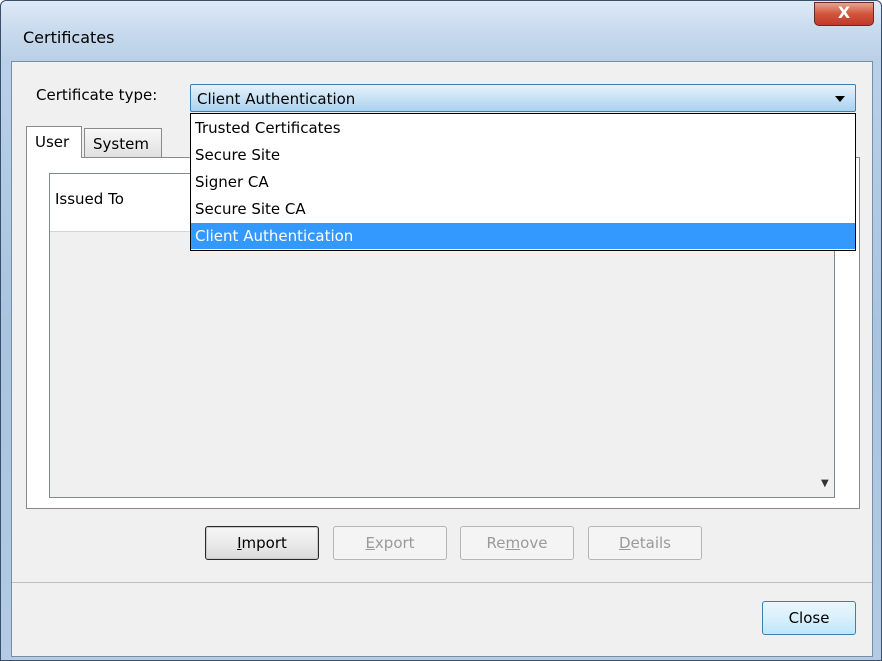  Describe the element at coordinates (523, 236) in the screenshot. I see `option-client-authentication: Client Authentication` at that location.